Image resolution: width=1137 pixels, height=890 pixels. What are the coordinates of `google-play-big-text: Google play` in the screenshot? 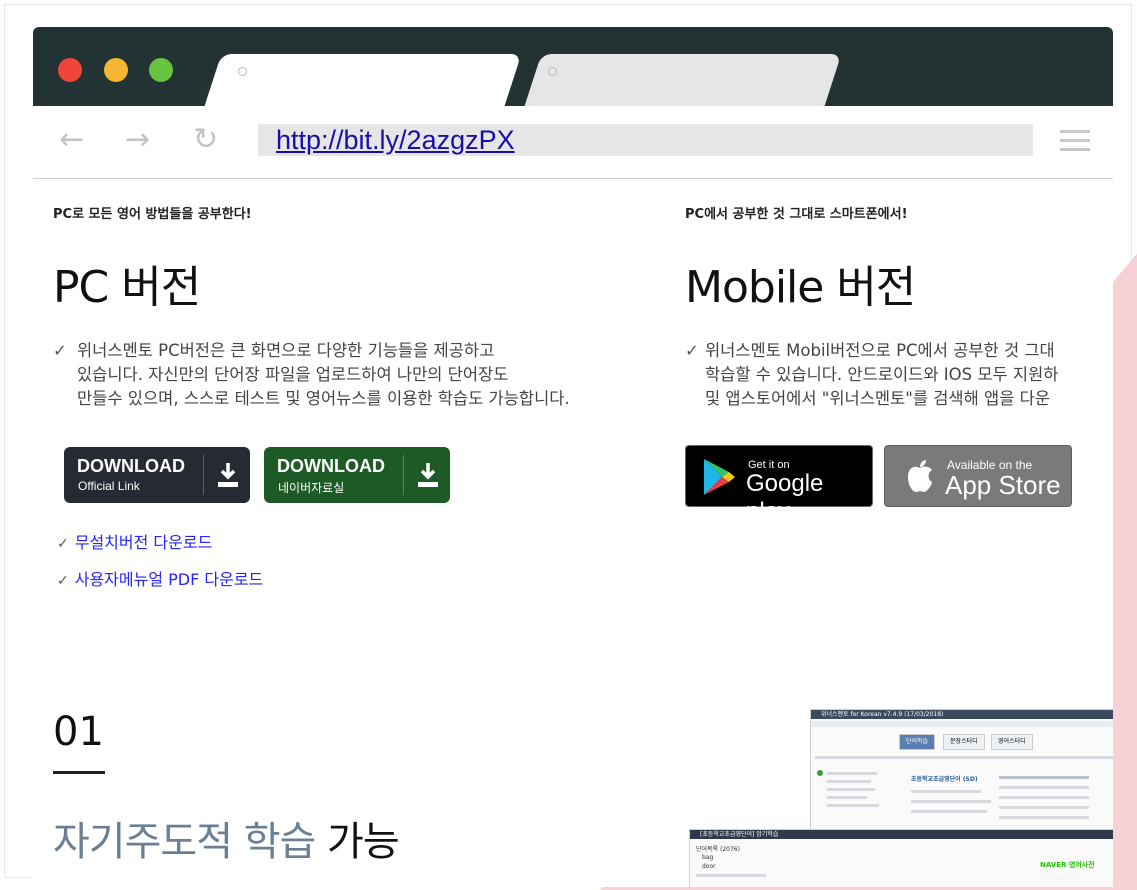 It's located at (785, 497).